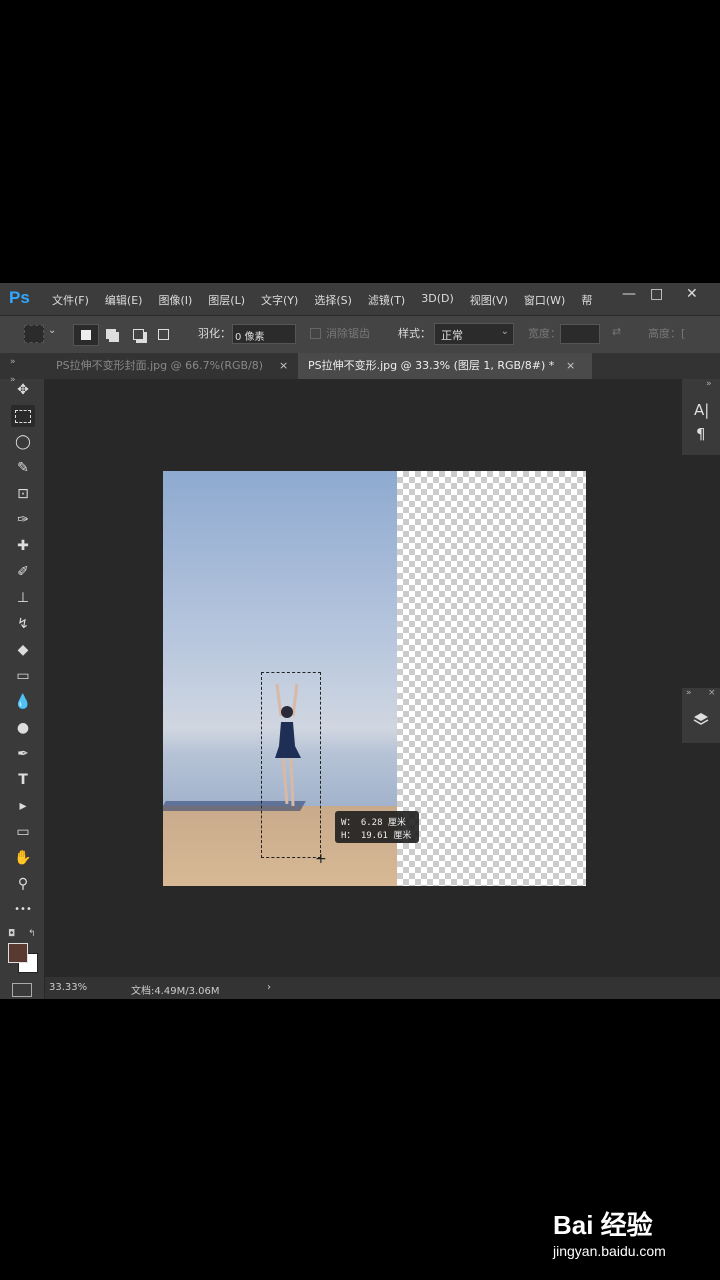 The height and width of the screenshot is (1280, 720). I want to click on feather-input: 0 像素, so click(264, 334).